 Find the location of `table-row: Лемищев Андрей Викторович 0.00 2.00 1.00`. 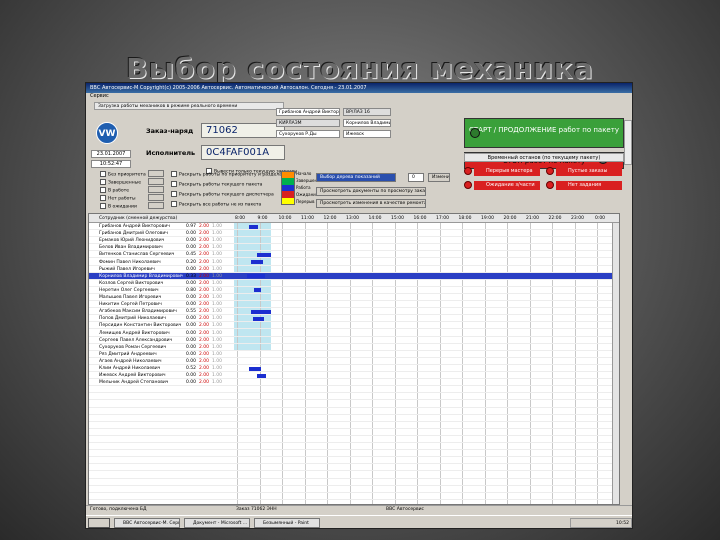

table-row: Лемищев Андрей Викторович 0.00 2.00 1.00 is located at coordinates (354, 333).